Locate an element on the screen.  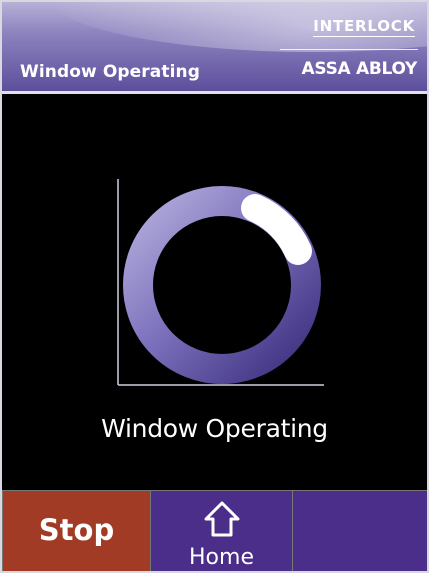
header-divider is located at coordinates (214, 92).